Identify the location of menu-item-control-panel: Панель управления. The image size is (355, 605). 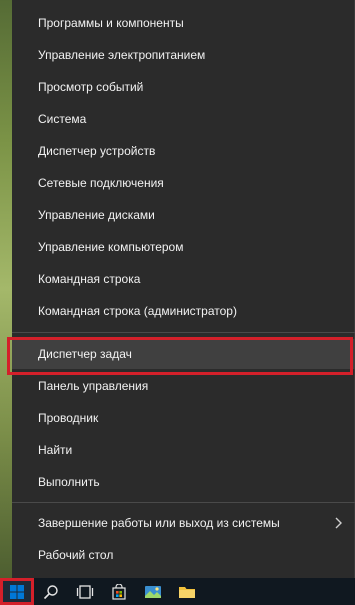
(183, 386).